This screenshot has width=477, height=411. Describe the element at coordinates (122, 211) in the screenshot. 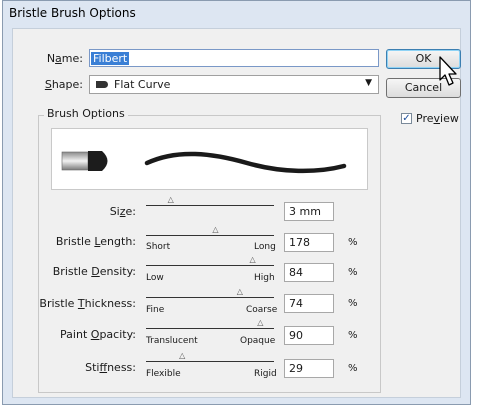

I see `size-label: Size:` at that location.